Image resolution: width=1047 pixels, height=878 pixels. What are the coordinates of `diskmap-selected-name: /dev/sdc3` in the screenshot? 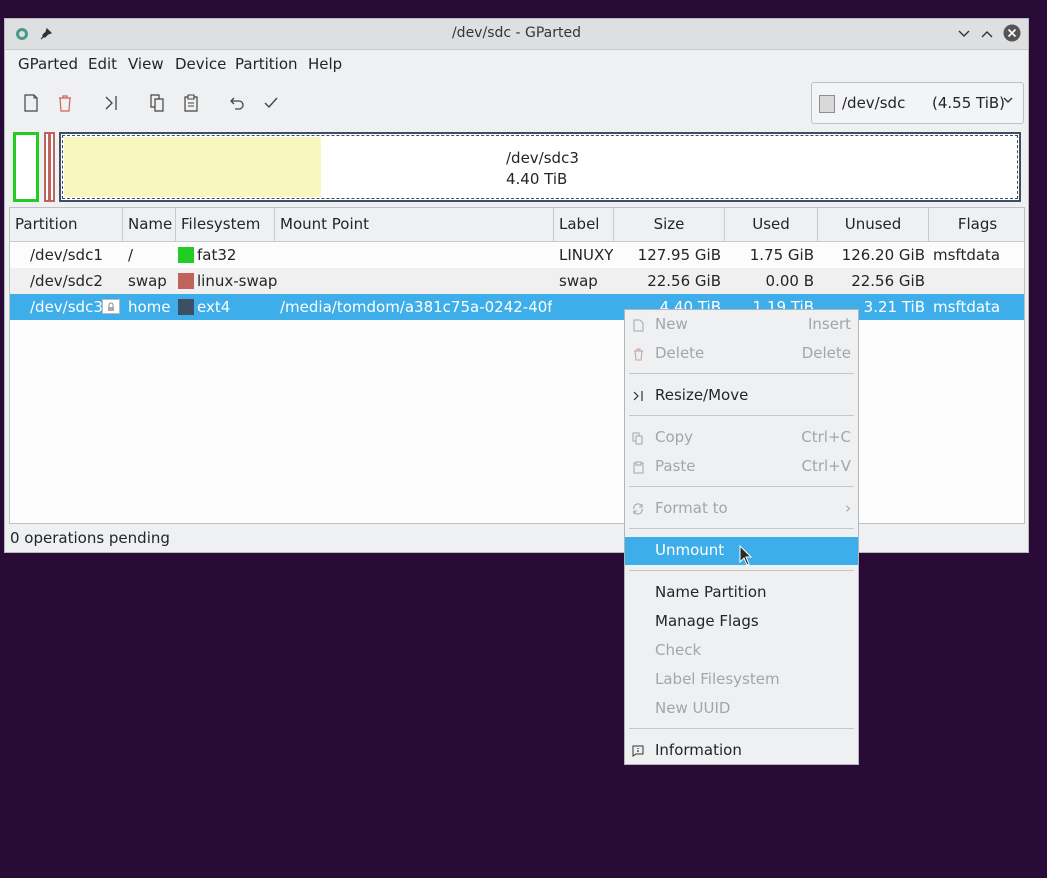 It's located at (542, 158).